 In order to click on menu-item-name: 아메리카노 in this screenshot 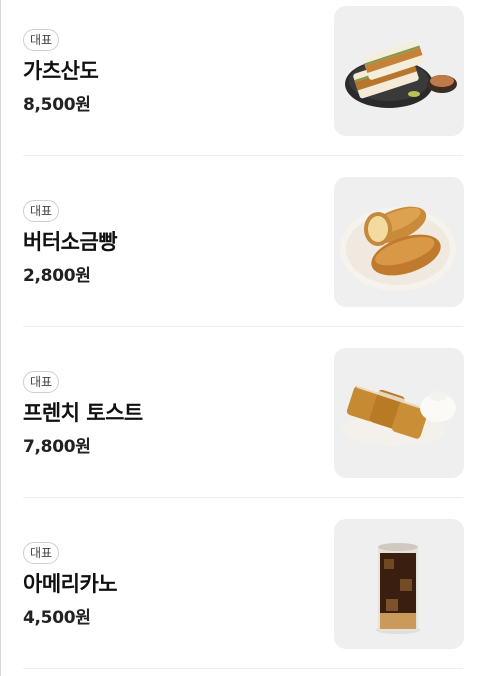, I will do `click(70, 583)`.